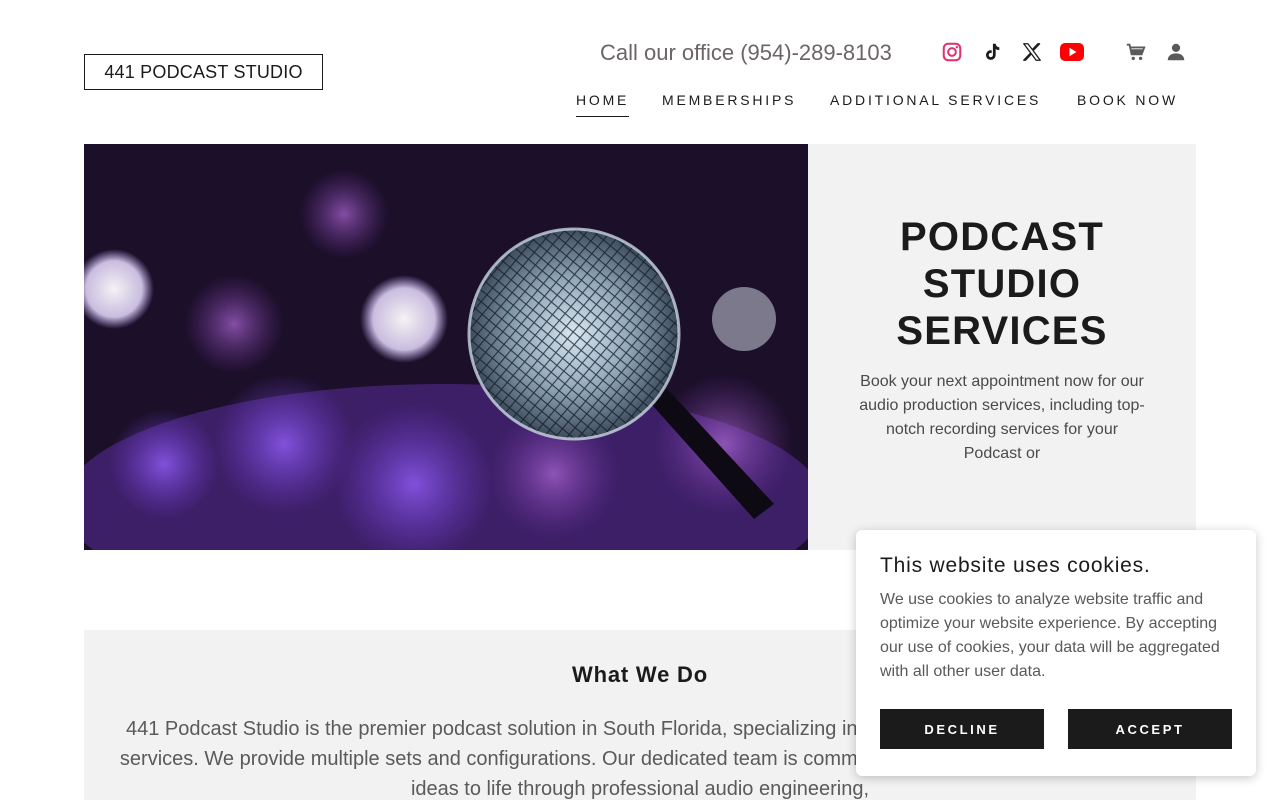 The width and height of the screenshot is (1280, 800). I want to click on decline-button: DECLINE, so click(962, 729).